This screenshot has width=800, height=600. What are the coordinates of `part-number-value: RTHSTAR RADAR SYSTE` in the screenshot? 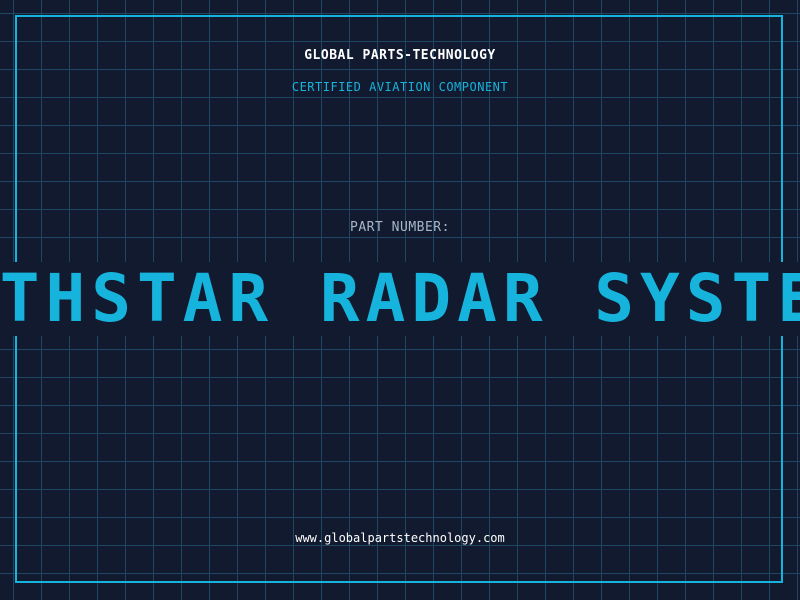 It's located at (400, 299).